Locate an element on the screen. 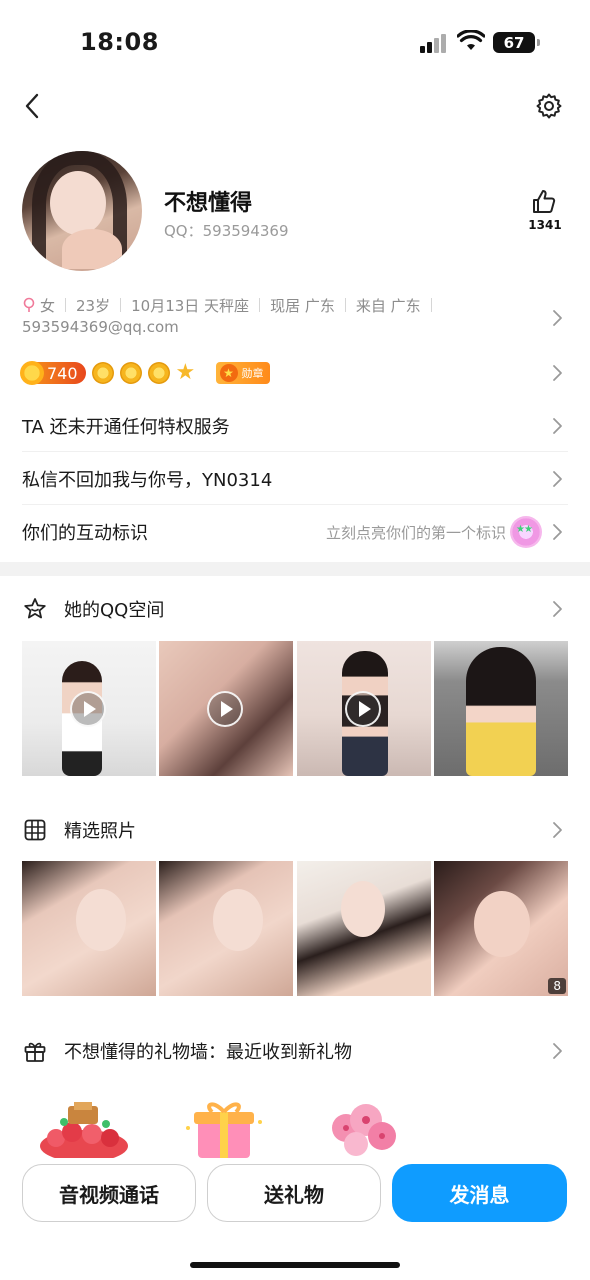 Image resolution: width=590 pixels, height=1280 pixels. qzone-title: 她的QQ空间 is located at coordinates (114, 610).